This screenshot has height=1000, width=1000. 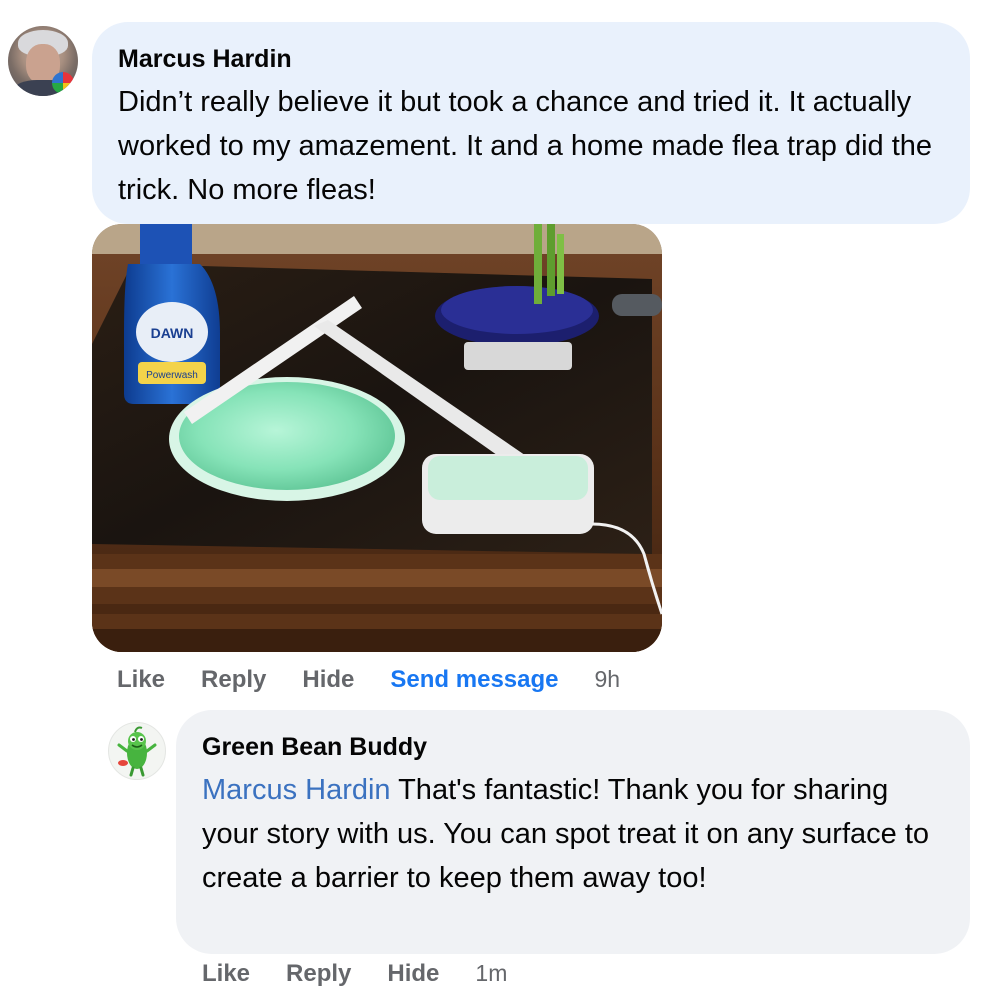 What do you see at coordinates (318, 974) in the screenshot?
I see `reply-reply-button: Reply` at bounding box center [318, 974].